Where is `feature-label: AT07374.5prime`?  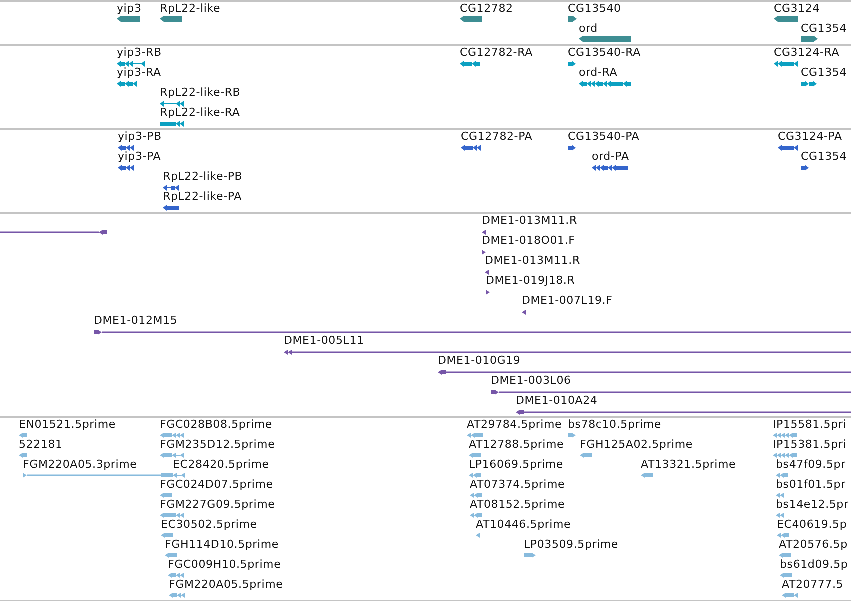
feature-label: AT07374.5prime is located at coordinates (518, 484).